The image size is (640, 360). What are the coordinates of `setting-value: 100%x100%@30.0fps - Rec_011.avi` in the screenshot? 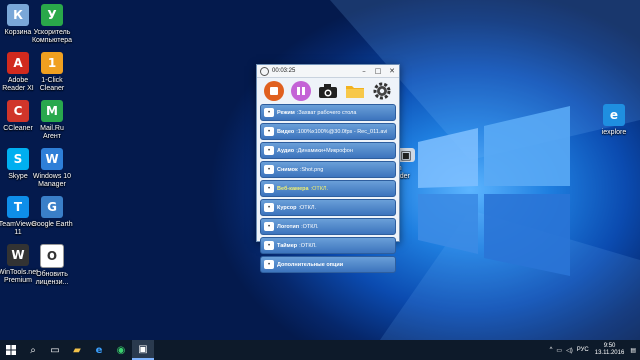 It's located at (342, 131).